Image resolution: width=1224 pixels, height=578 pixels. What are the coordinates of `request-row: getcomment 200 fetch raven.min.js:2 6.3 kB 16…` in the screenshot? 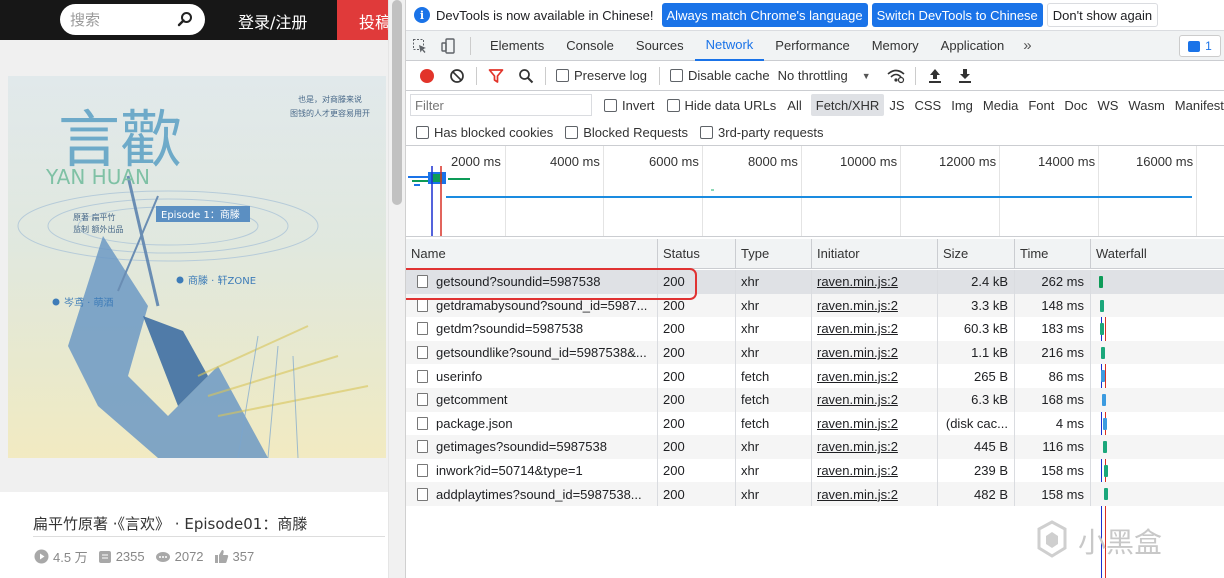 It's located at (815, 400).